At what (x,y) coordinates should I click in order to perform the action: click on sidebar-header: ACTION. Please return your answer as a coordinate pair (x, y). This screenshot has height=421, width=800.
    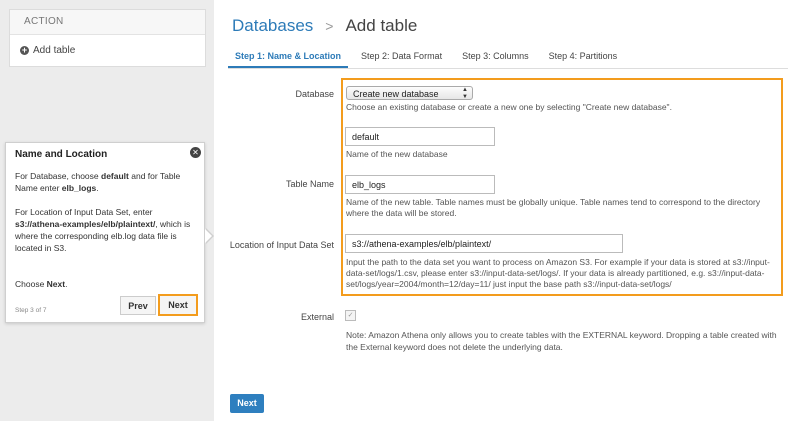
    Looking at the image, I should click on (107, 22).